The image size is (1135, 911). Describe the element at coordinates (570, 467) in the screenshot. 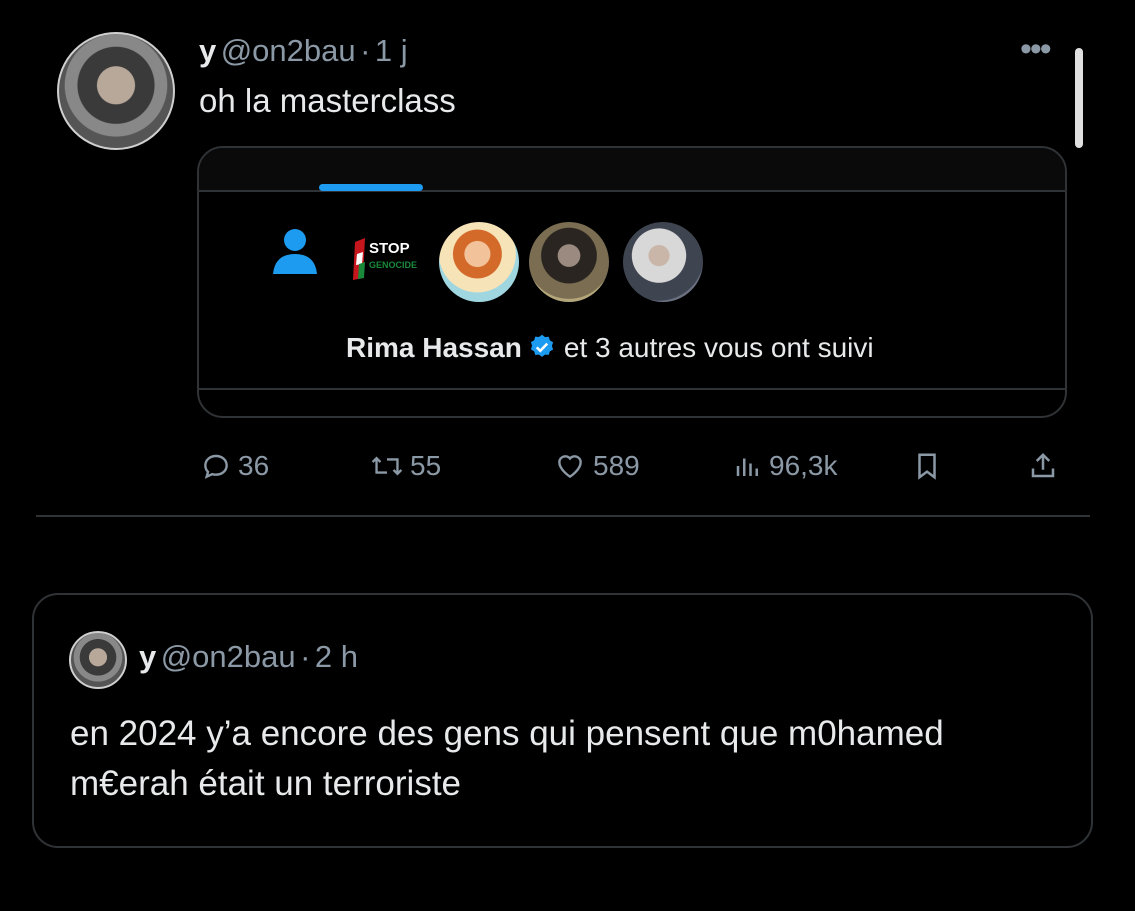

I see `heart-icon` at that location.